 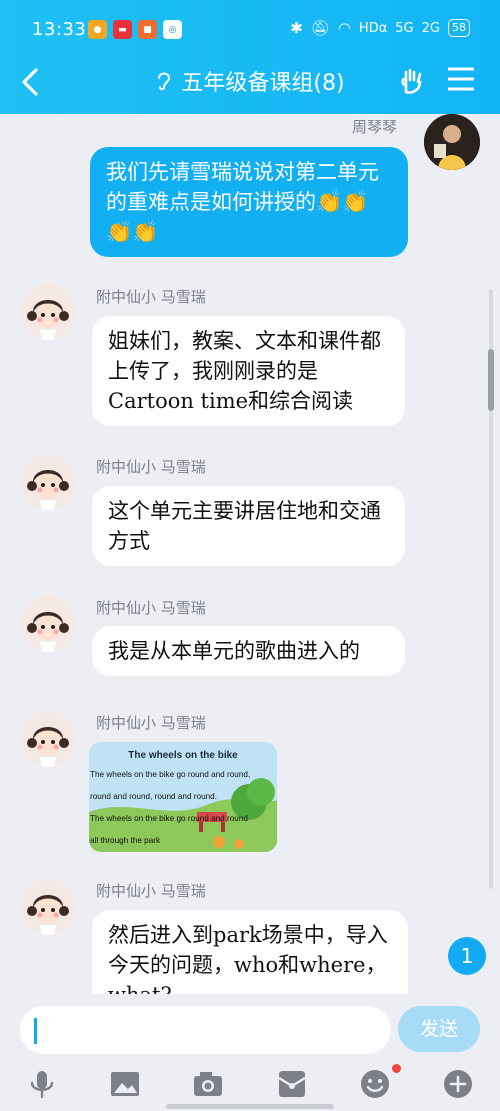 What do you see at coordinates (296, 28) in the screenshot?
I see `bluetooth-icon: ✱` at bounding box center [296, 28].